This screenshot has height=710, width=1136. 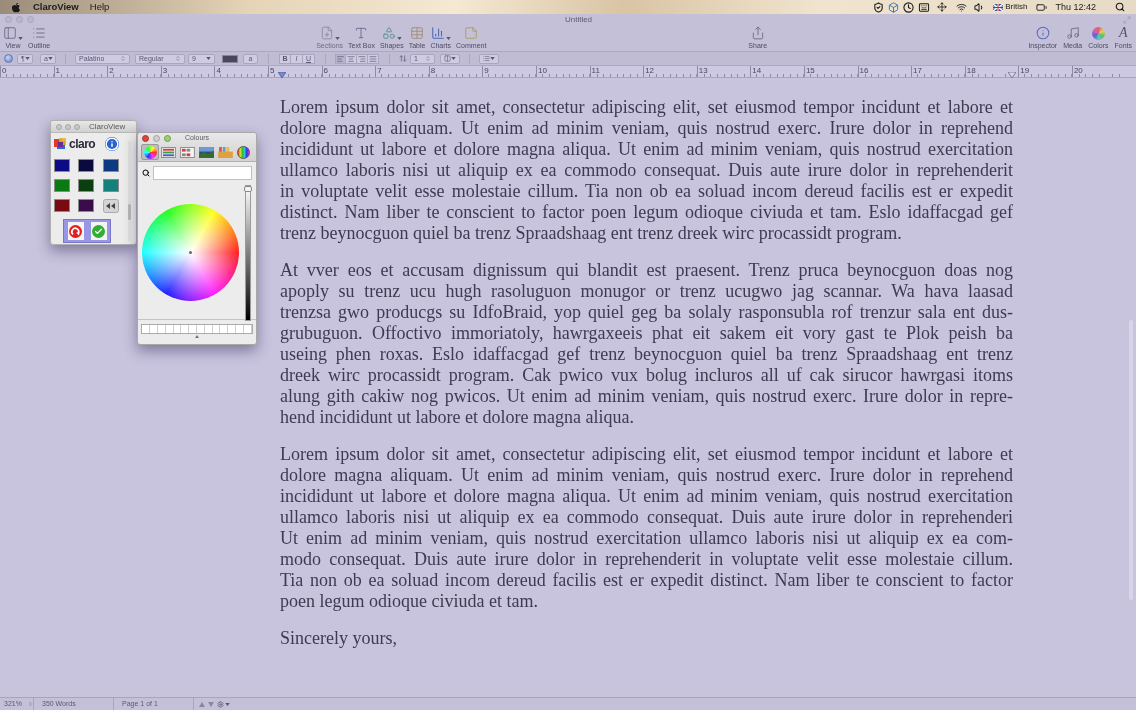 I want to click on input-source-label: British, so click(x=1016, y=7).